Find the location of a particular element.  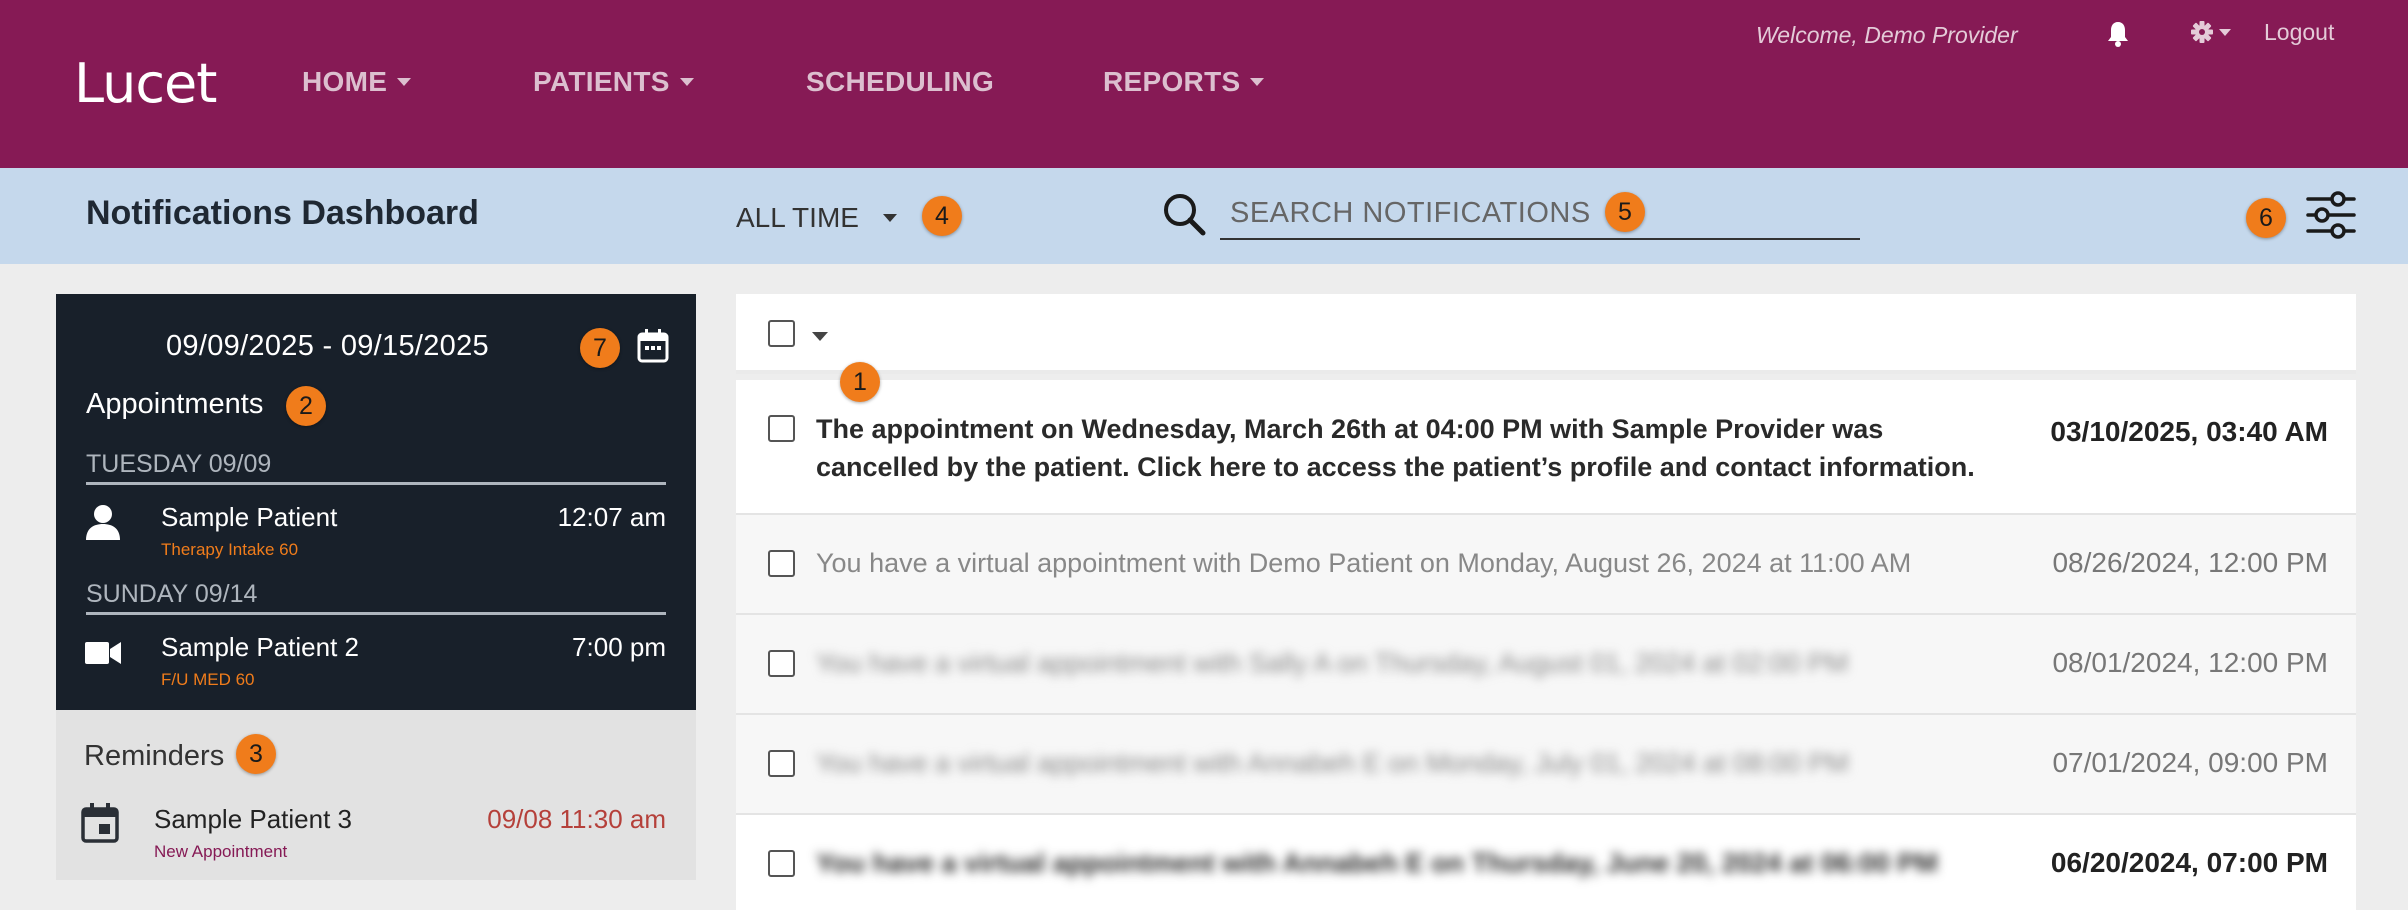

time-filter-dropdown: ALL TIME is located at coordinates (816, 218).